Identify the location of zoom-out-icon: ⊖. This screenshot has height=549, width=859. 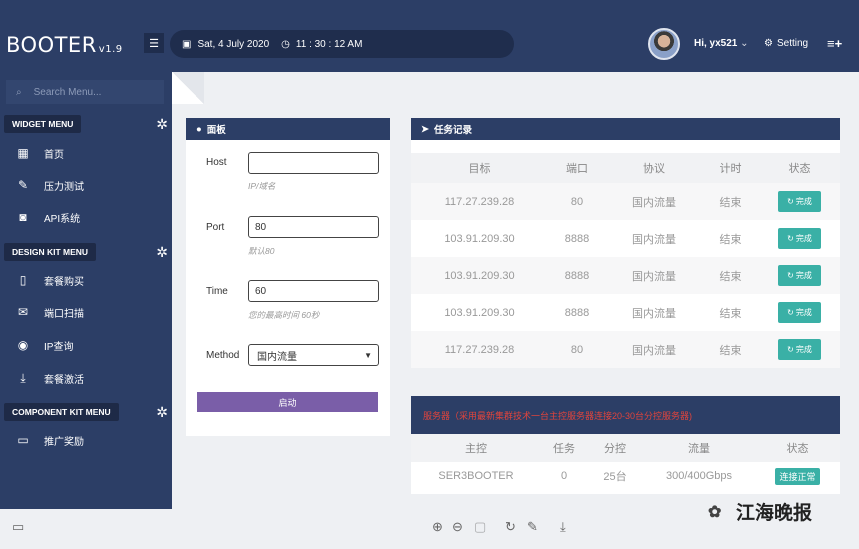
(457, 527).